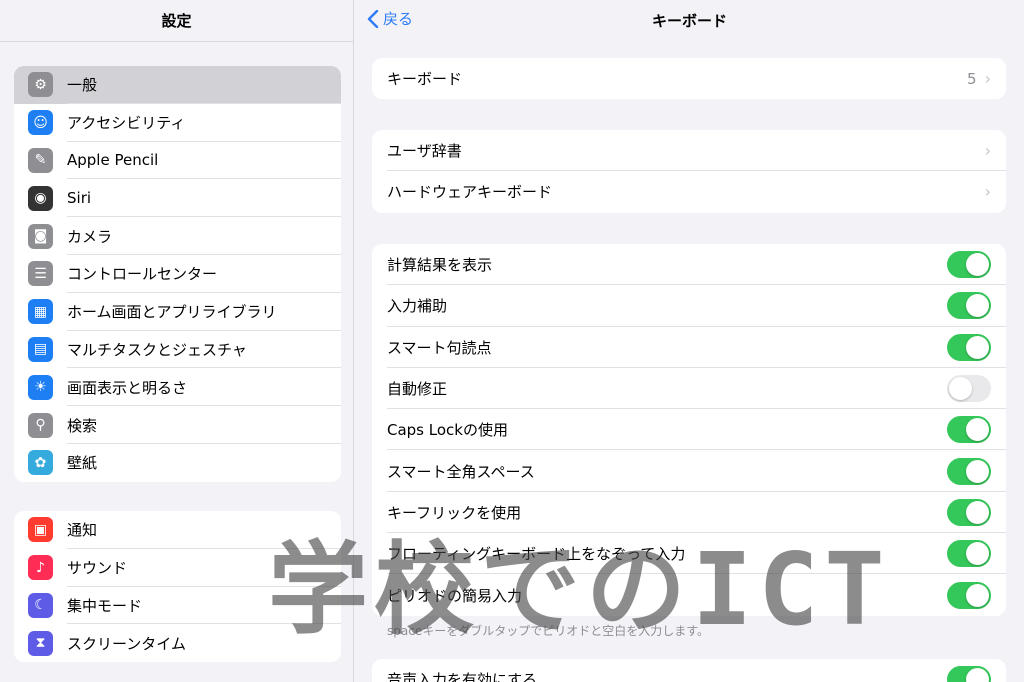 Image resolution: width=1024 pixels, height=682 pixels. What do you see at coordinates (417, 389) in the screenshot?
I see `settings-row-label: 自動修正` at bounding box center [417, 389].